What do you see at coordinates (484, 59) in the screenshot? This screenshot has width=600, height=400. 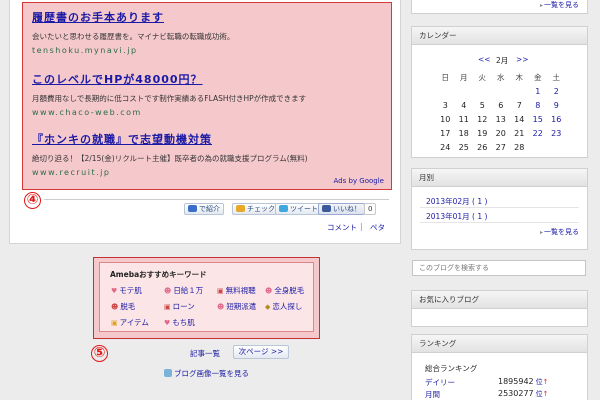 I see `prev-month-link: <<` at bounding box center [484, 59].